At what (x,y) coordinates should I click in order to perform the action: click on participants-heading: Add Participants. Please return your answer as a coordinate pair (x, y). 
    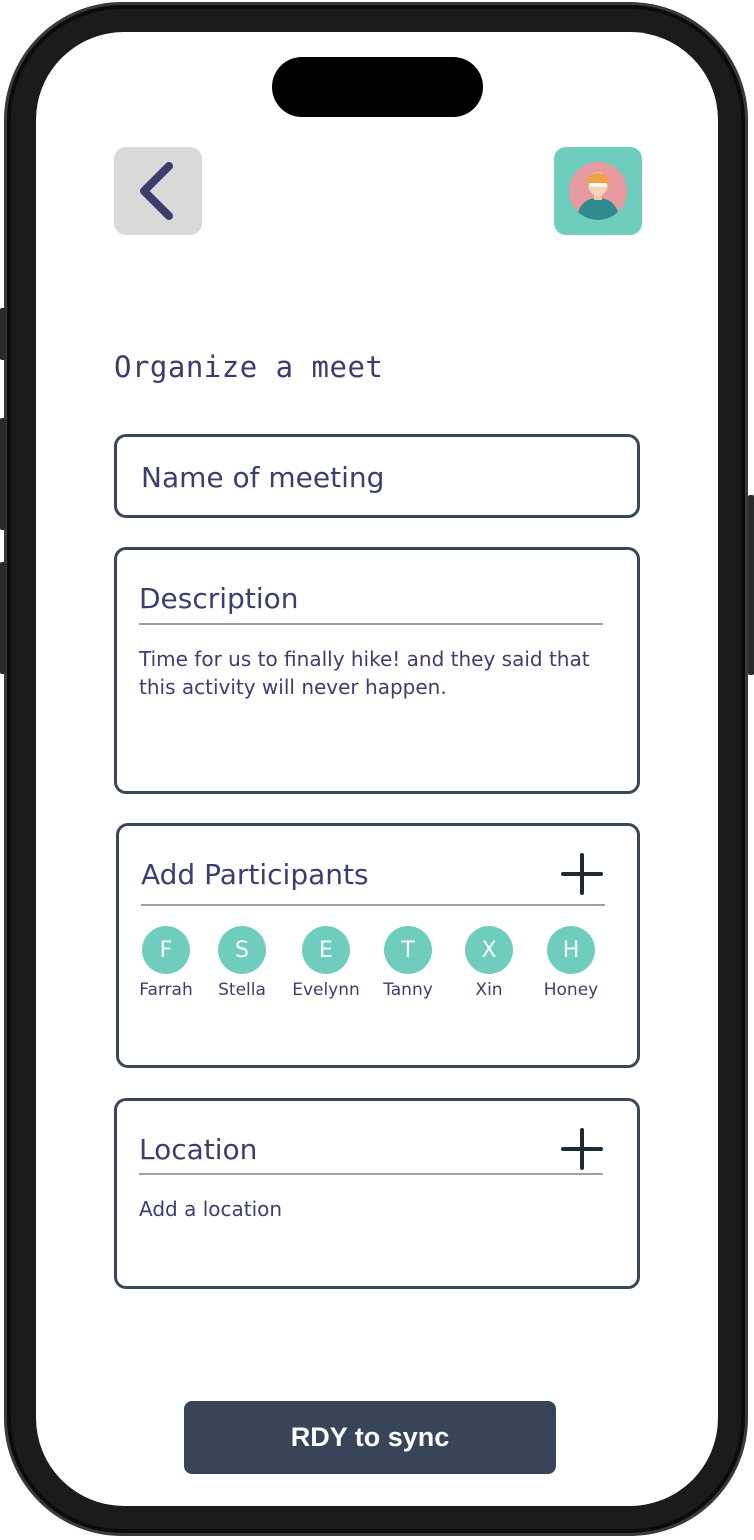
    Looking at the image, I should click on (255, 874).